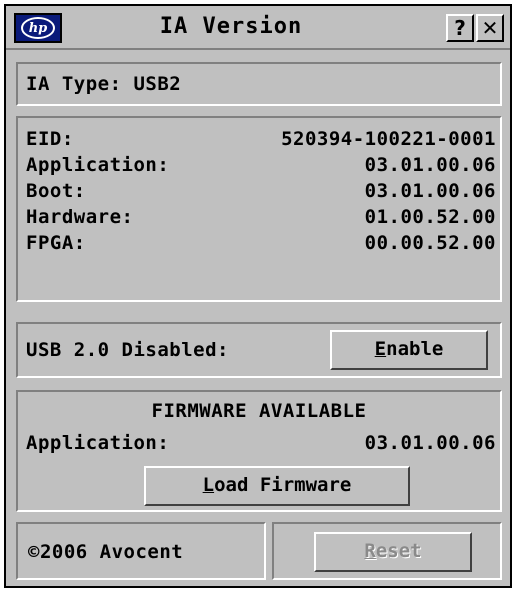 This screenshot has height=590, width=518. I want to click on eid-label: EID:, so click(50, 139).